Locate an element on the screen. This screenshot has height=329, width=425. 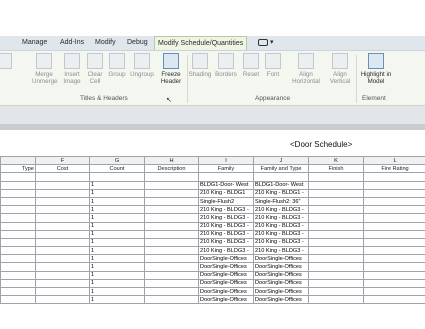
column-letter: I is located at coordinates (226, 160).